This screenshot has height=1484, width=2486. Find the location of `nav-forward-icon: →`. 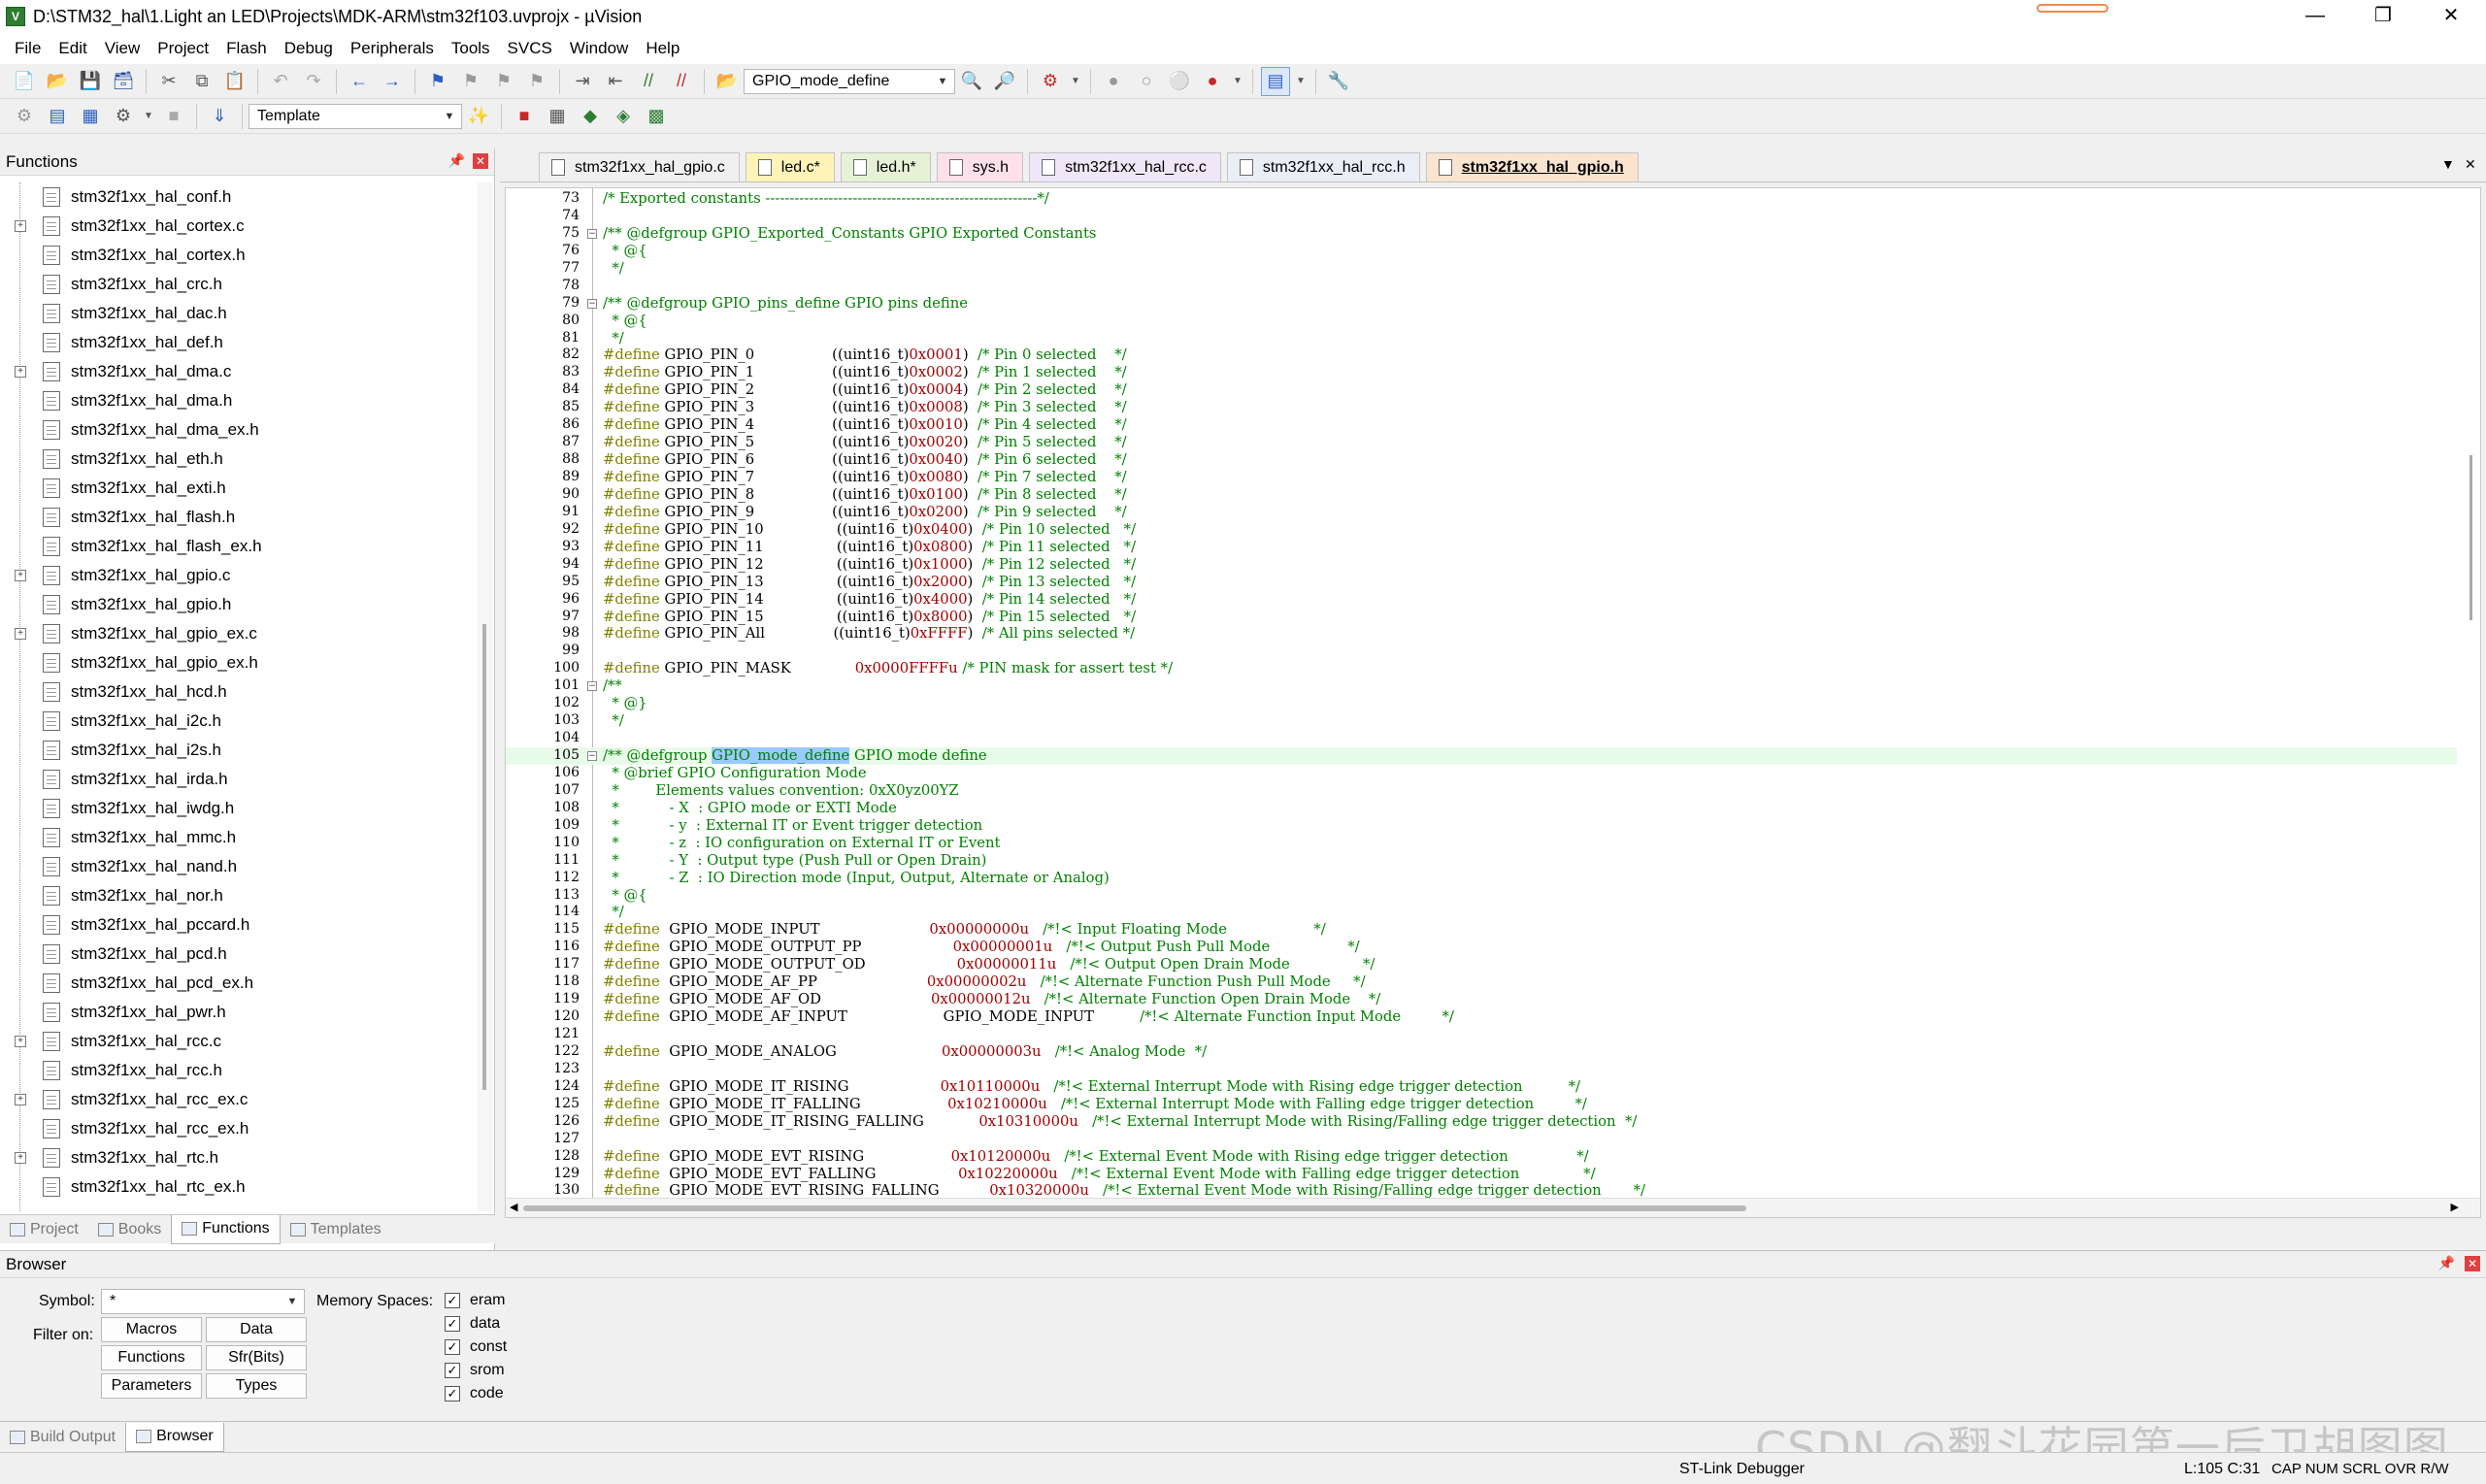

nav-forward-icon: → is located at coordinates (392, 81).